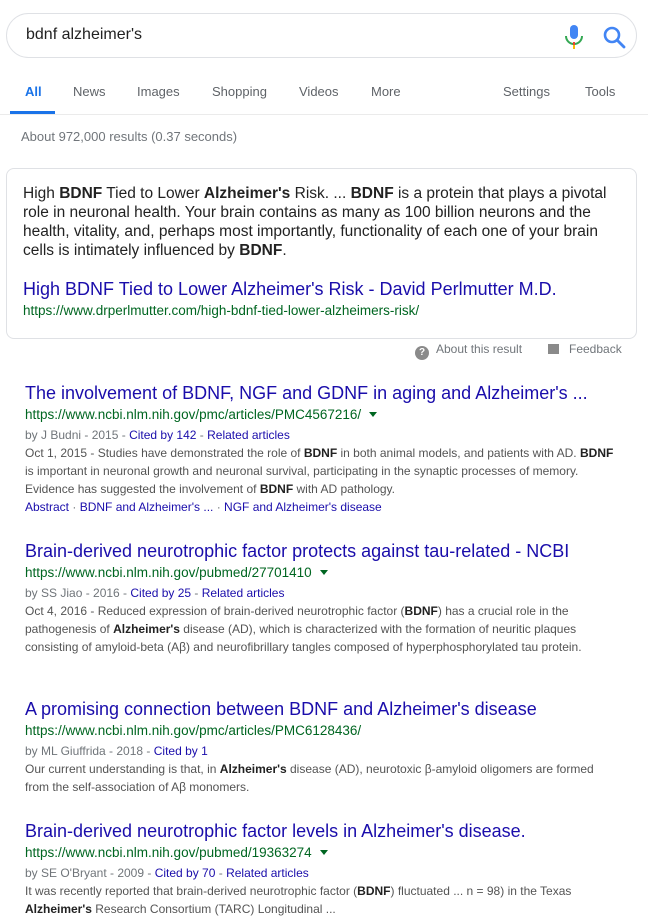 This screenshot has height=924, width=648. Describe the element at coordinates (77, 435) in the screenshot. I see `result-author-year: by J Budni - 2015 -` at that location.